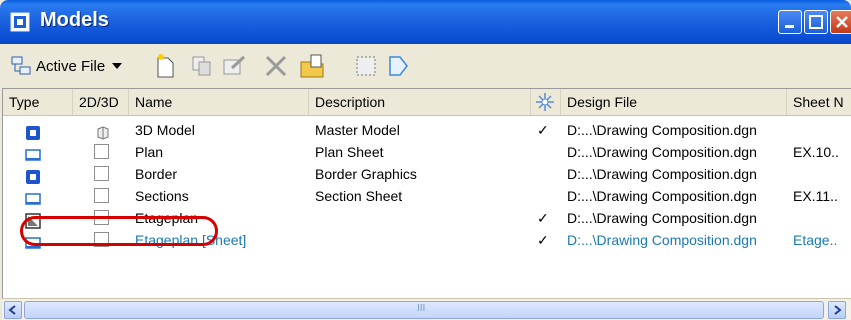 The image size is (851, 320). Describe the element at coordinates (789, 26) in the screenshot. I see `minimize-icon` at that location.